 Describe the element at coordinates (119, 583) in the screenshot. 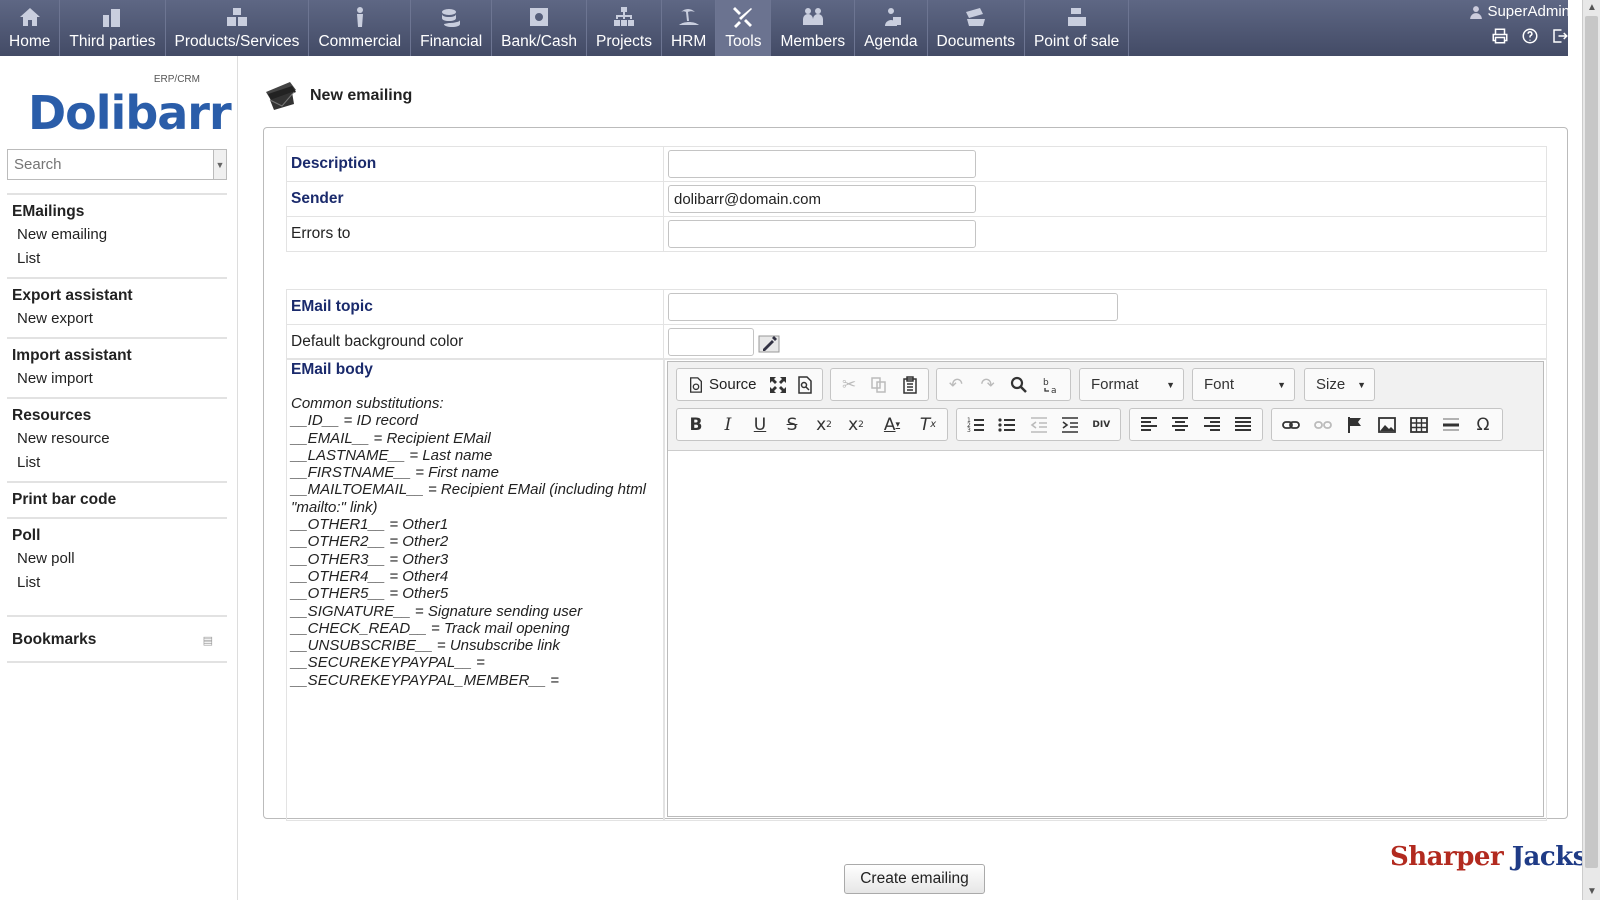

I see `menu-item-poll-list: List` at that location.